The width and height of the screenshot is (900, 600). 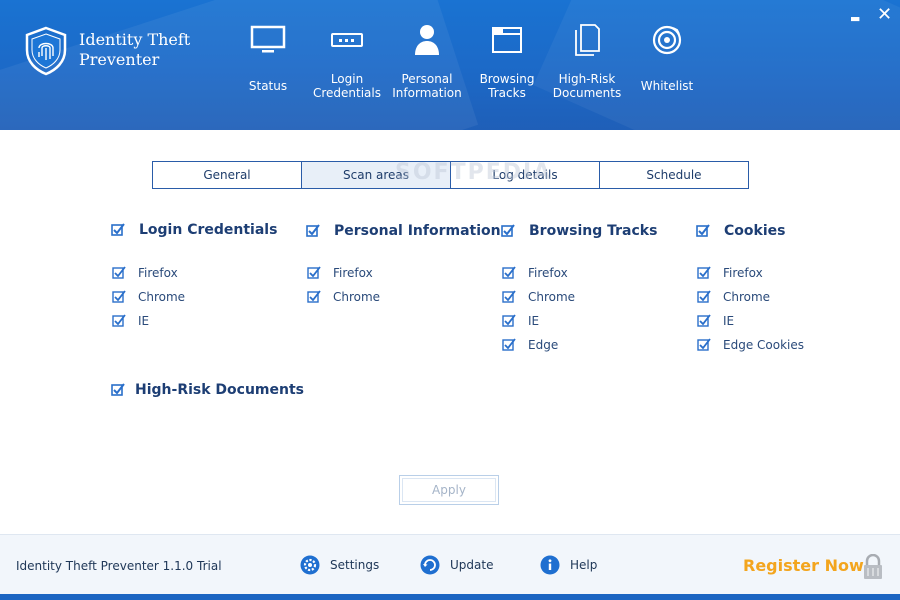 I want to click on version-label: Identity Theft Preventer 1.1.0 Trial, so click(x=119, y=566).